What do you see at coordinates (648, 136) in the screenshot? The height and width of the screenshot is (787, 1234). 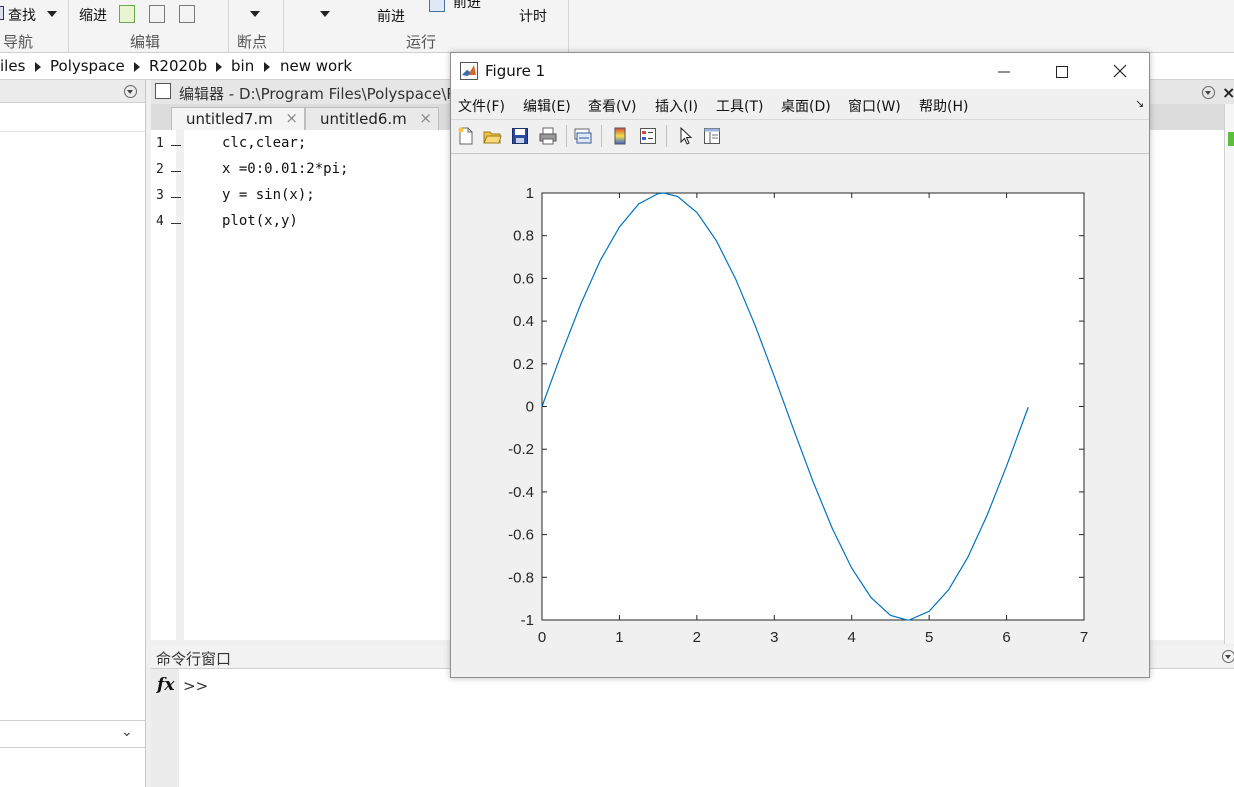 I see `legend-icon` at bounding box center [648, 136].